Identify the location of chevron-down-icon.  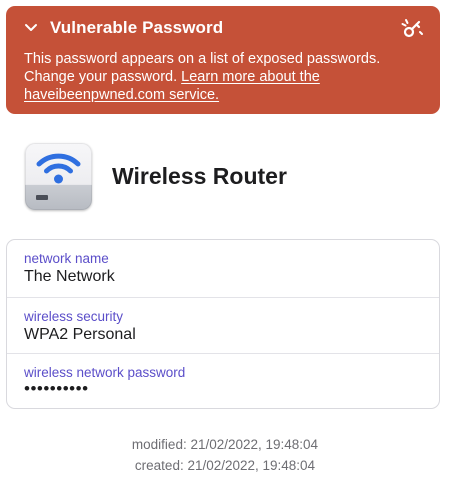
(35, 28).